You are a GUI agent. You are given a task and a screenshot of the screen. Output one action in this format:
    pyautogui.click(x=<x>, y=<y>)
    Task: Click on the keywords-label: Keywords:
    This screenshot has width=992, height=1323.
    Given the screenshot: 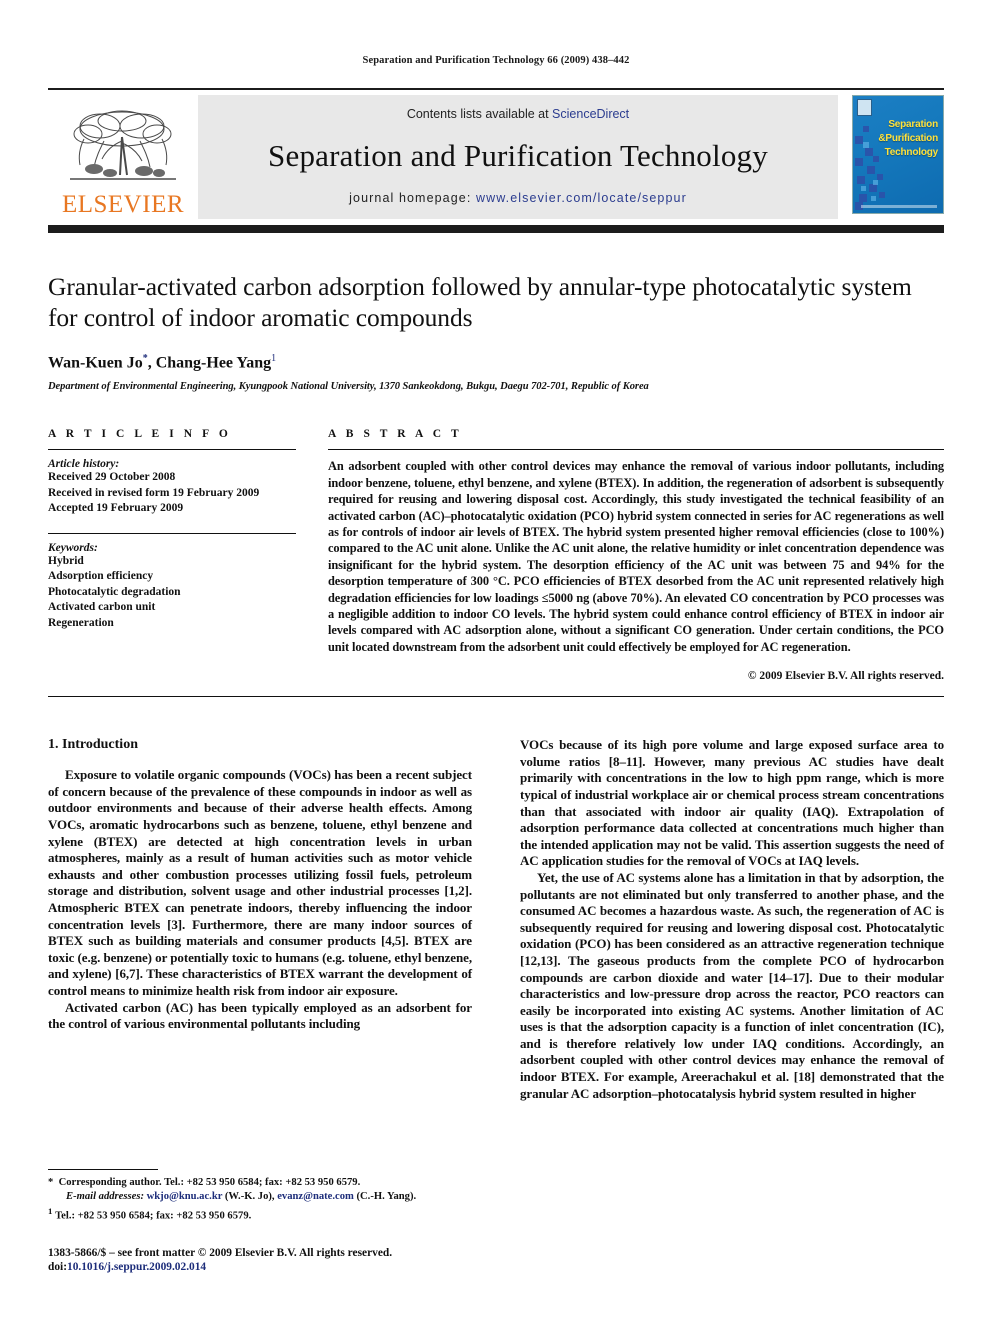 What is the action you would take?
    pyautogui.click(x=73, y=547)
    